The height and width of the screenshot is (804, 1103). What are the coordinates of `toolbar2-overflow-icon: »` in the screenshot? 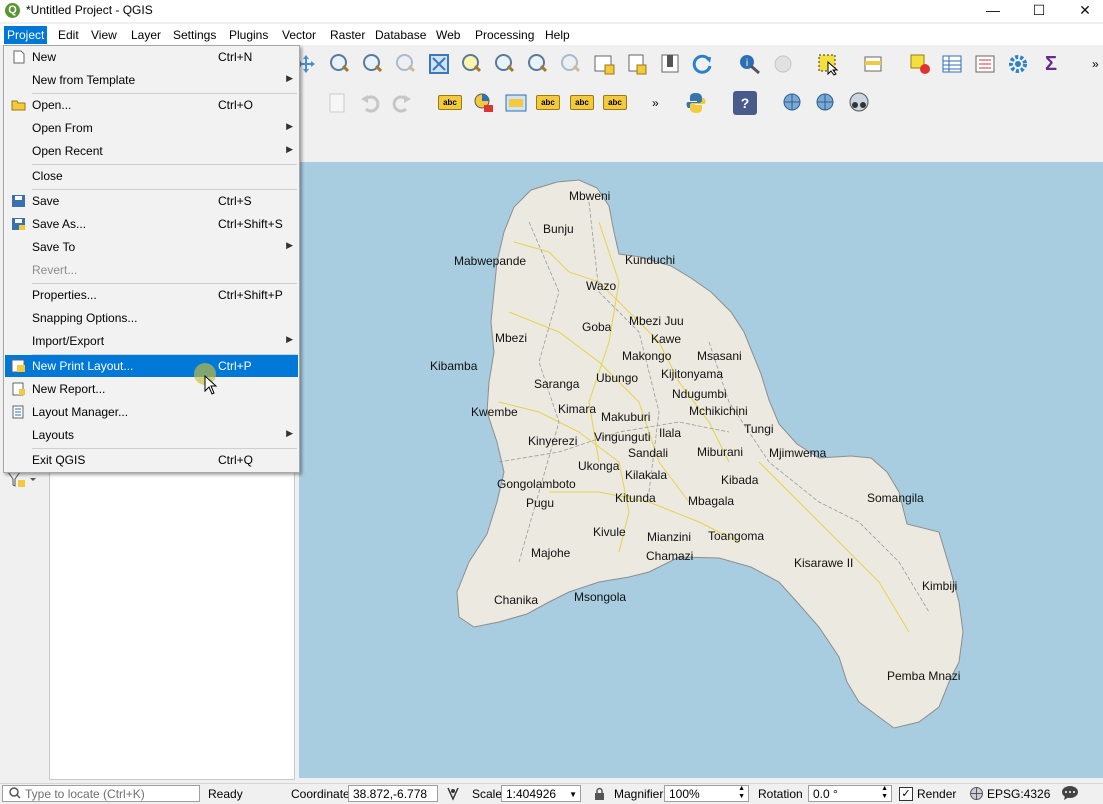 It's located at (655, 103).